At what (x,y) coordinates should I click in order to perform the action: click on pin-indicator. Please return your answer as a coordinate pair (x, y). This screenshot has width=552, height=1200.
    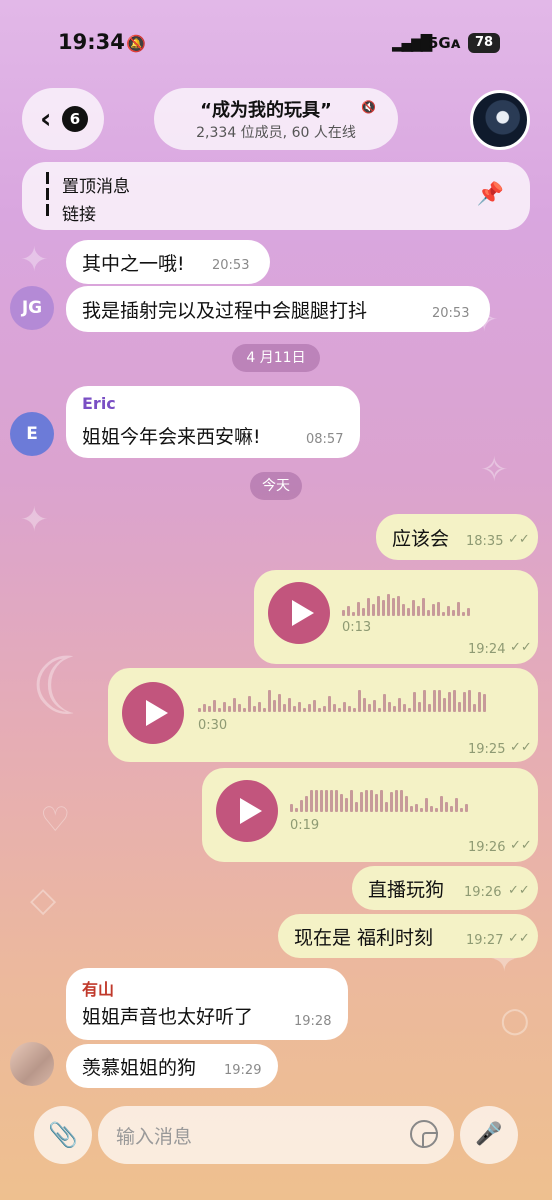
    Looking at the image, I should click on (47, 196).